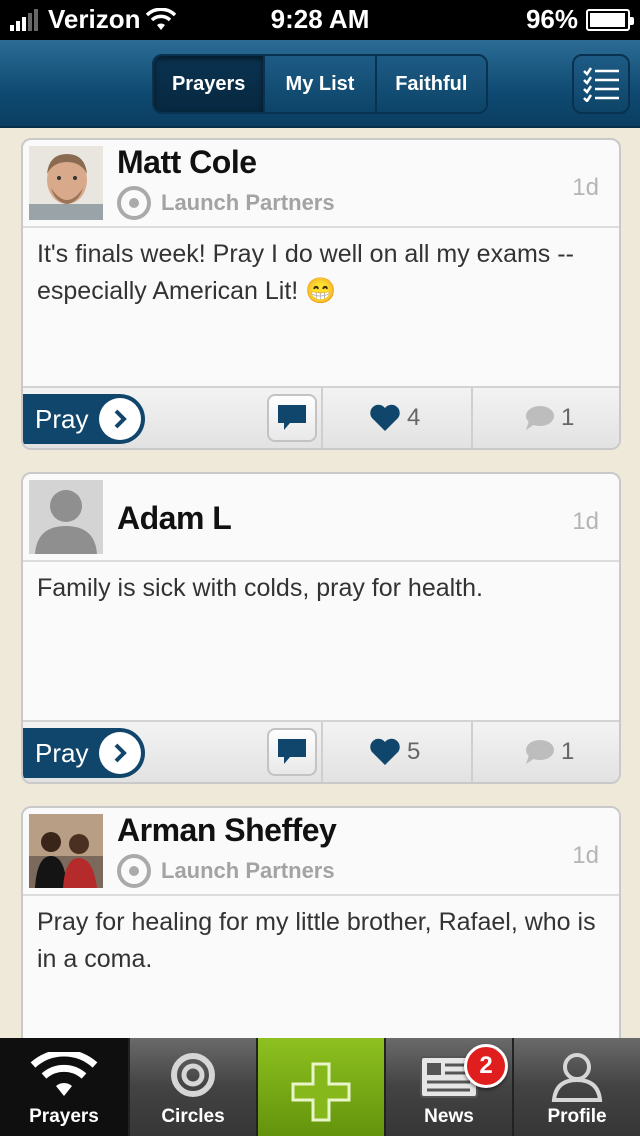 This screenshot has height=1136, width=640. Describe the element at coordinates (227, 830) in the screenshot. I see `author-name: Arman Sheffey` at that location.